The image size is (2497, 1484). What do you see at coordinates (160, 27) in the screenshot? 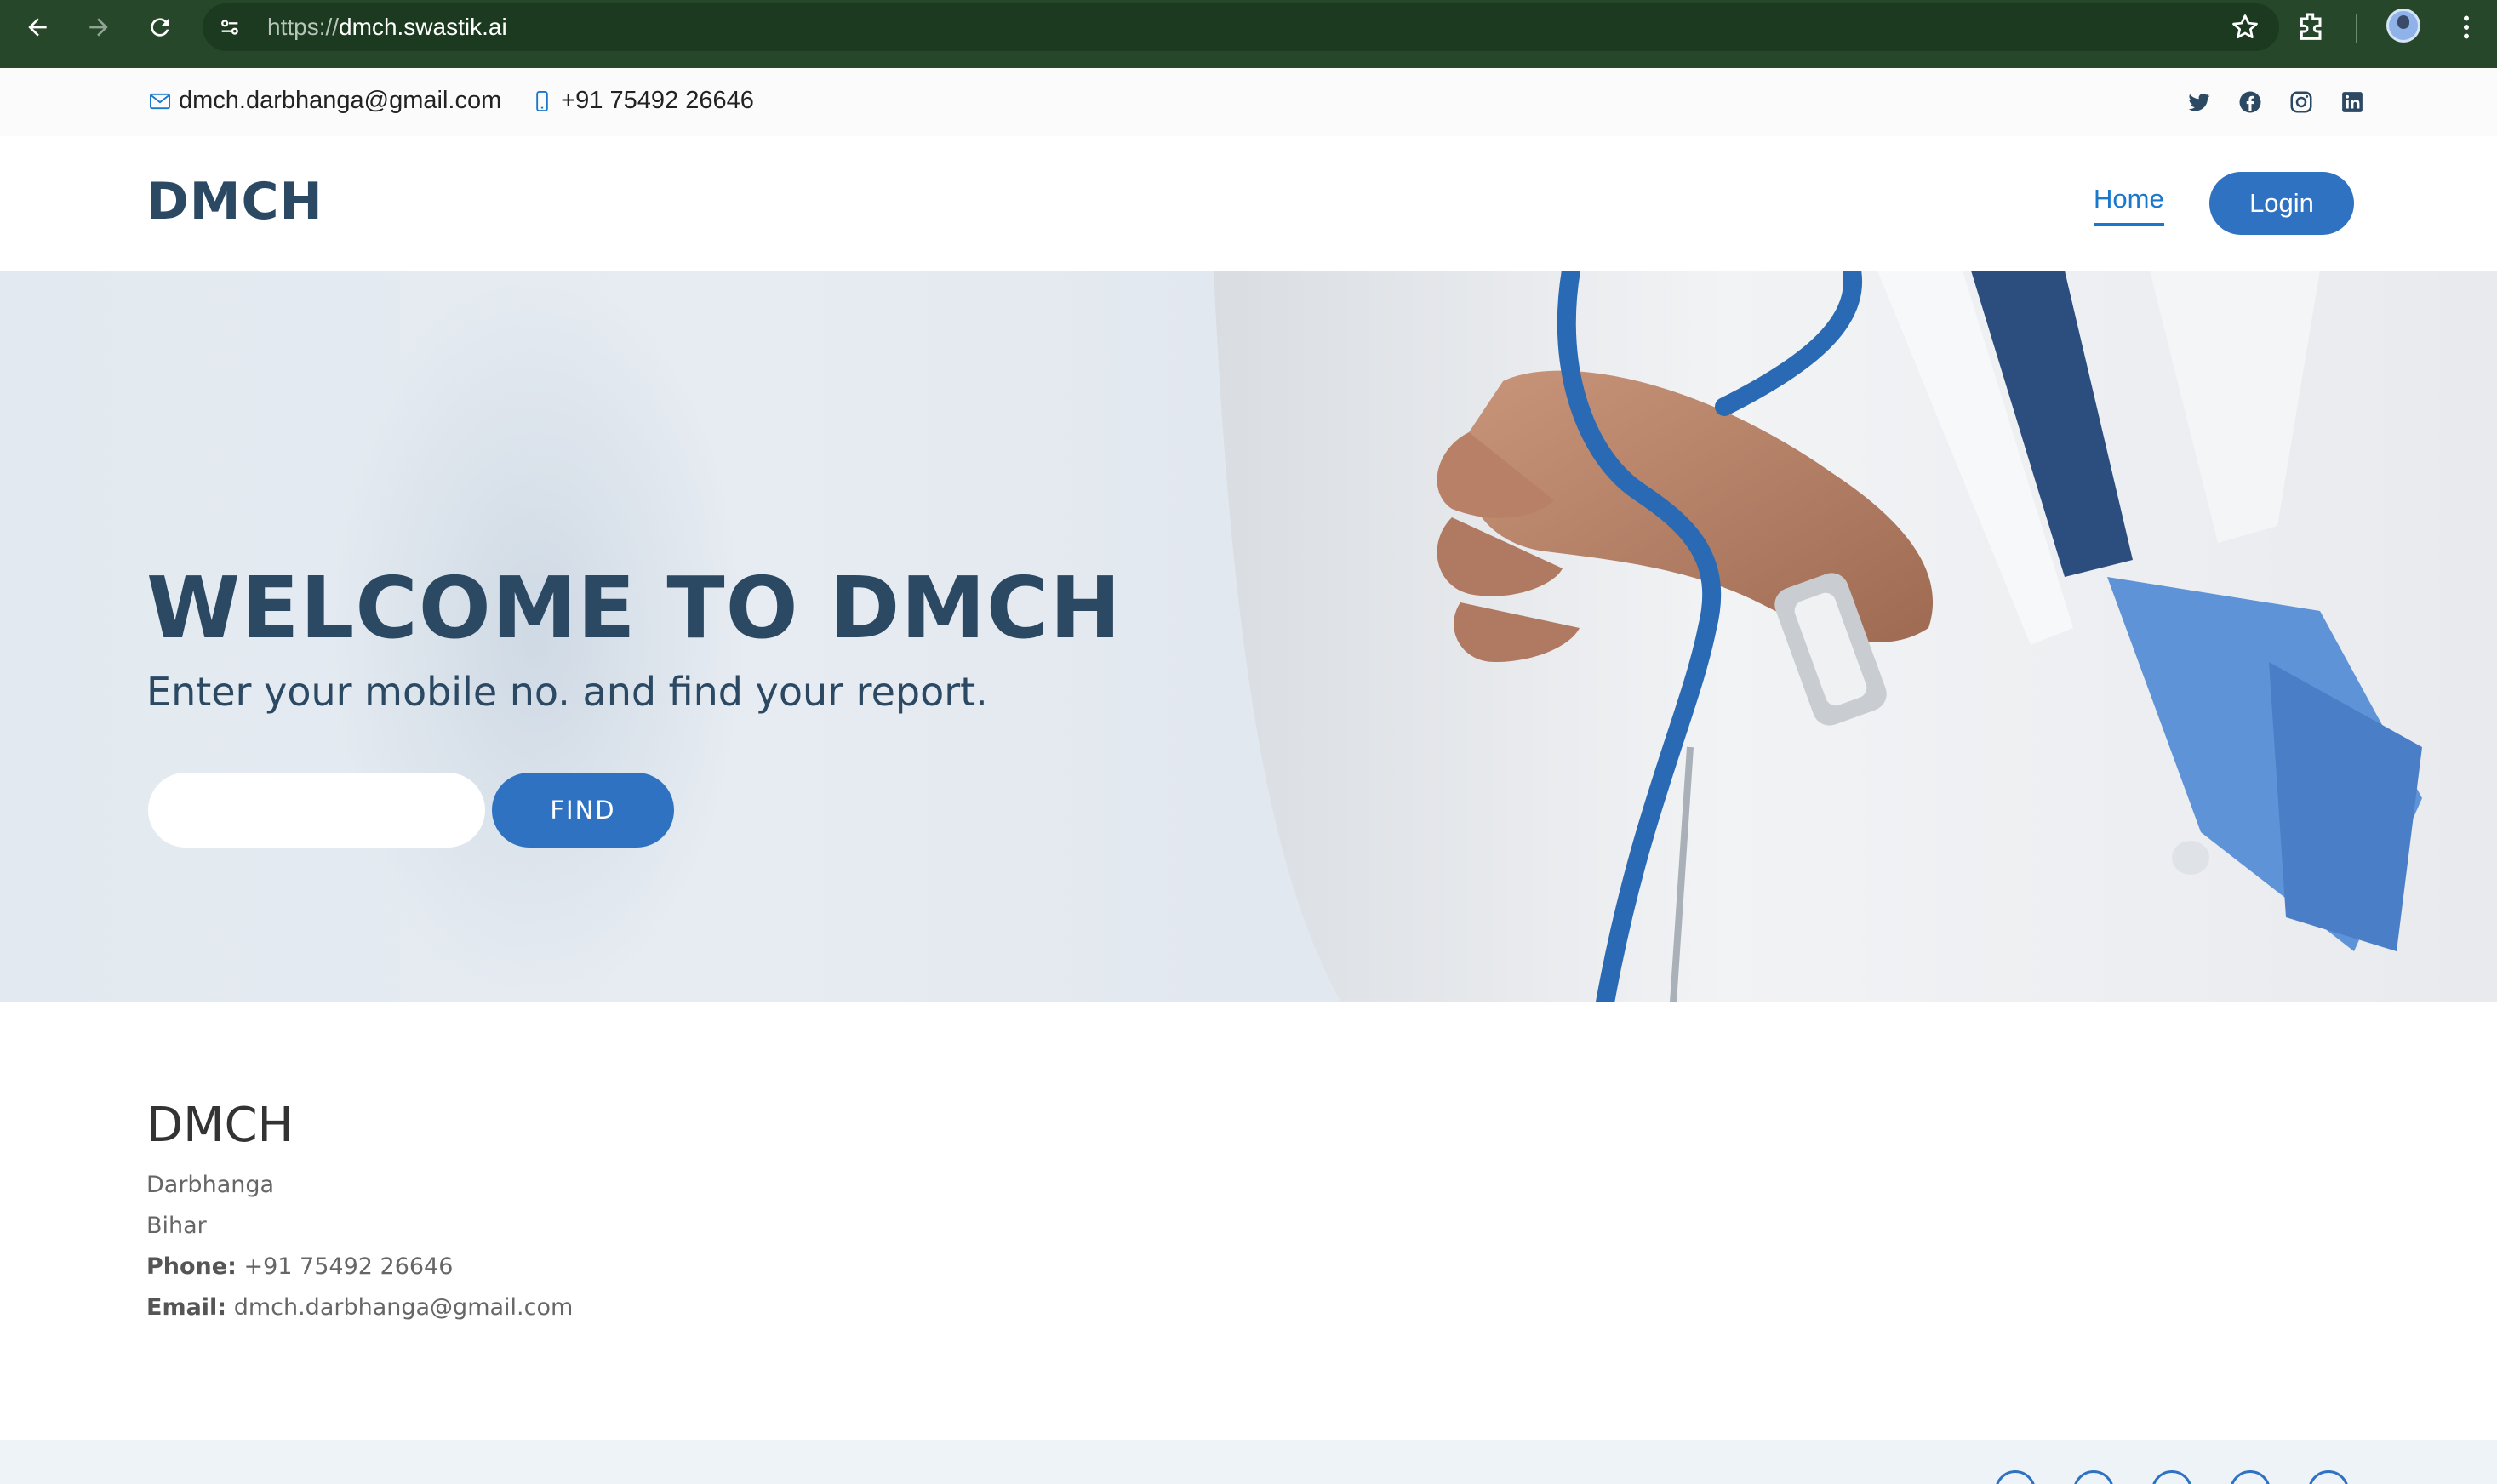
I see `reload-icon` at bounding box center [160, 27].